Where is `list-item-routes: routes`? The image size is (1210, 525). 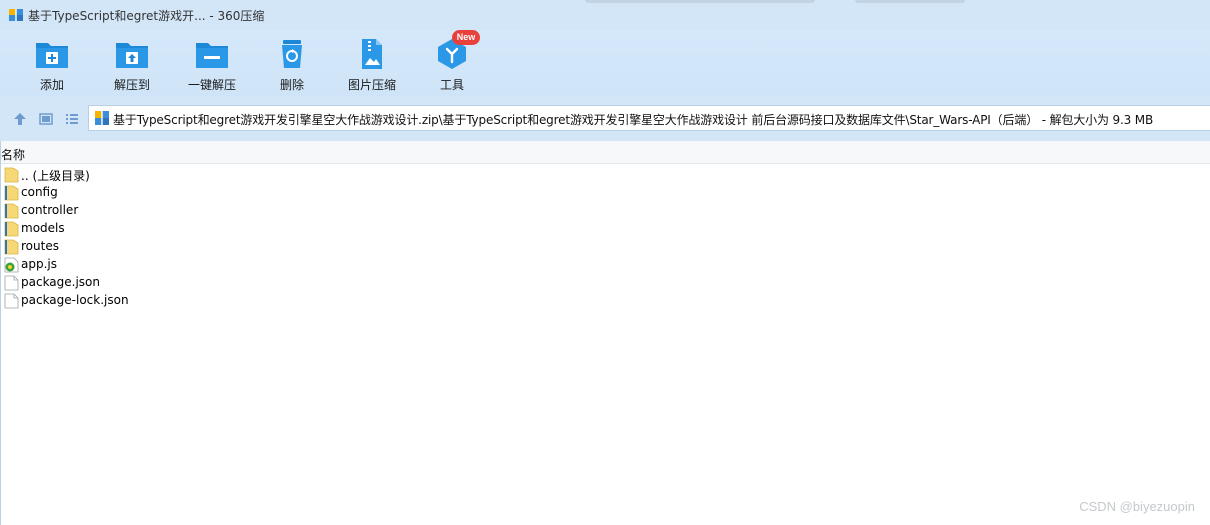
list-item-routes: routes is located at coordinates (200, 247).